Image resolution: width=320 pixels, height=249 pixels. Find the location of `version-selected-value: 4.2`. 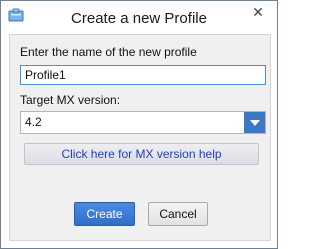

version-selected-value: 4.2 is located at coordinates (33, 122).